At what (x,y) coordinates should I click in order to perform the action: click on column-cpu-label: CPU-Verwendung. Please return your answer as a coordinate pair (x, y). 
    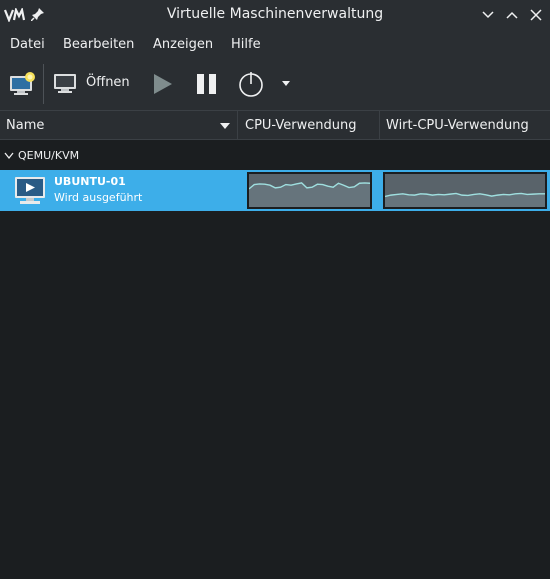
    Looking at the image, I should click on (301, 125).